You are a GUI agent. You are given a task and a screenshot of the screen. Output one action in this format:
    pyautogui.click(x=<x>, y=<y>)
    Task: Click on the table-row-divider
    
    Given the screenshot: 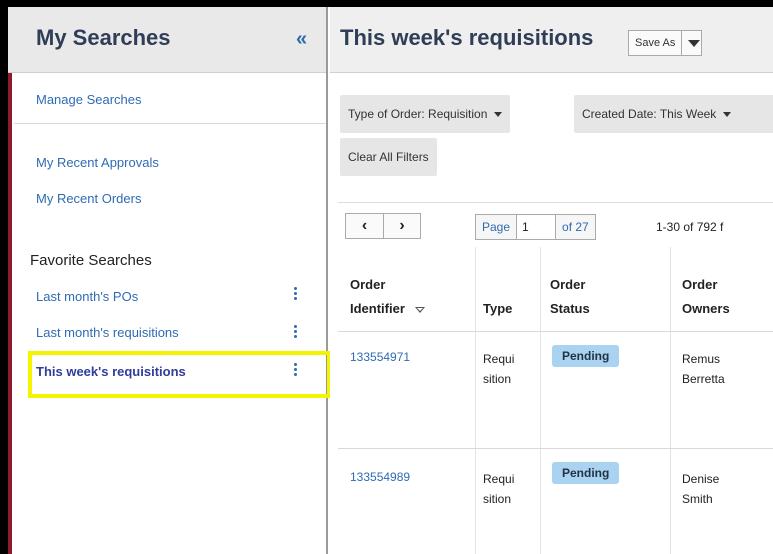 What is the action you would take?
    pyautogui.click(x=555, y=448)
    